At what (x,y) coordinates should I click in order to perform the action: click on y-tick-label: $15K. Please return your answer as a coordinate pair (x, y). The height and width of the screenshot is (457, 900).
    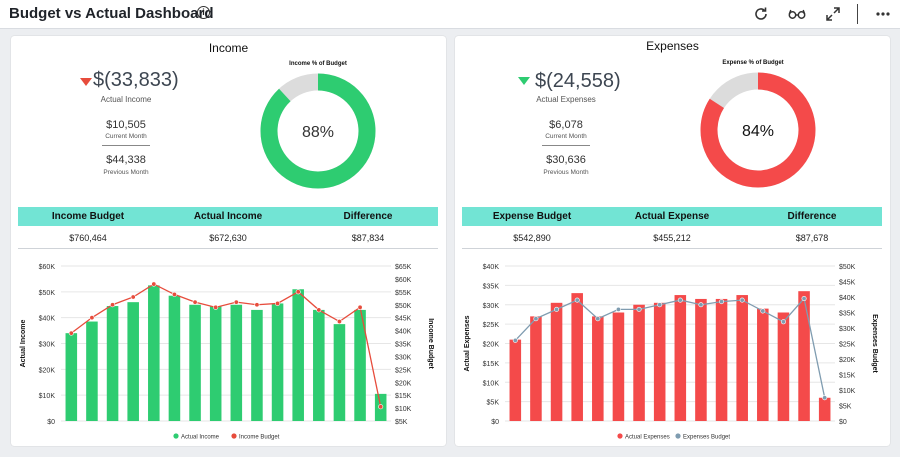
    Looking at the image, I should click on (491, 364).